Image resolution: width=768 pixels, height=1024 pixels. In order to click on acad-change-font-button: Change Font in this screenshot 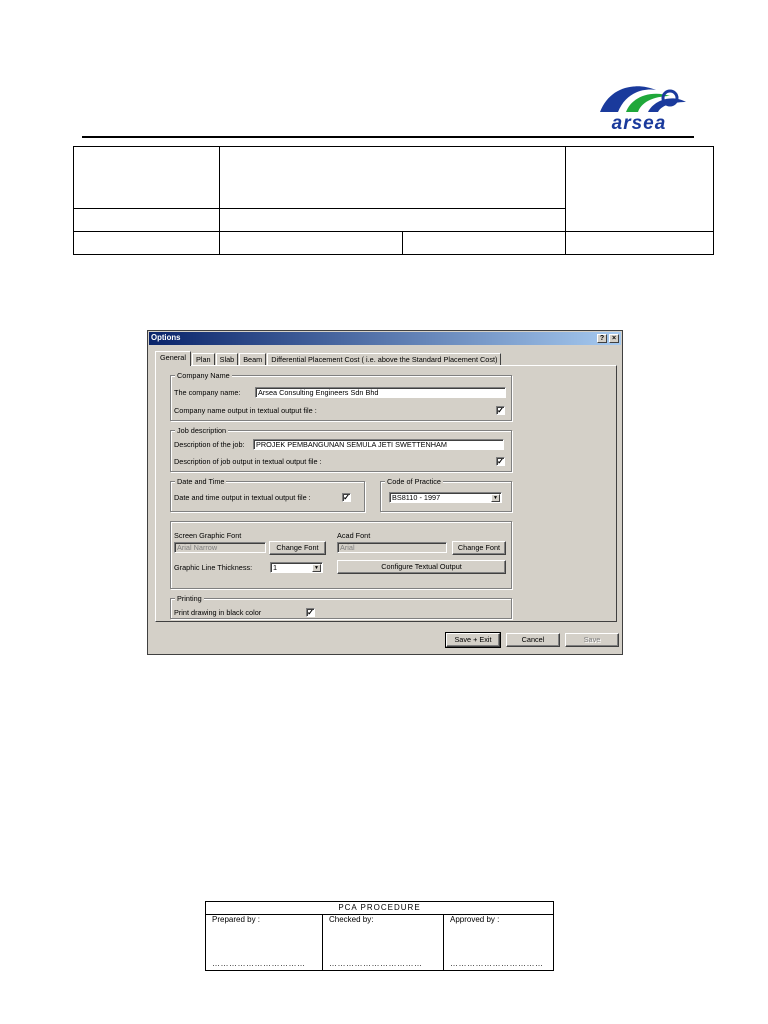, I will do `click(479, 548)`.